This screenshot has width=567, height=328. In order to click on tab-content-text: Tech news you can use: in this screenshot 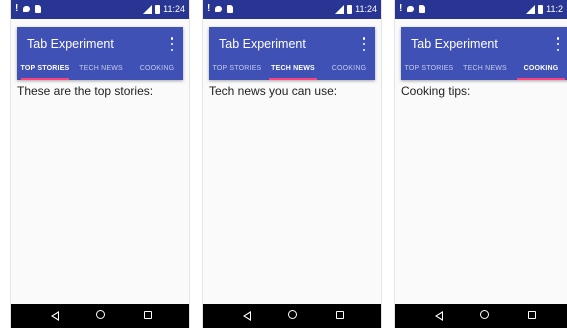, I will do `click(273, 91)`.